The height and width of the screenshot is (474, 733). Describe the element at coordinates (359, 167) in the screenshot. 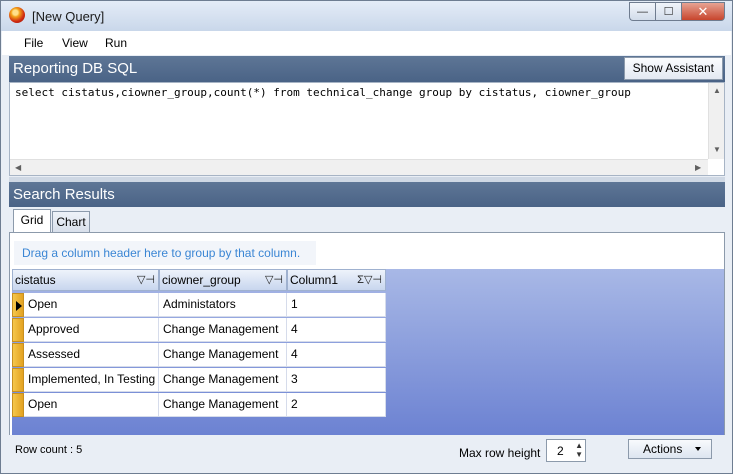

I see `sql-horizontal-scrollbar: ◀ ▶` at that location.